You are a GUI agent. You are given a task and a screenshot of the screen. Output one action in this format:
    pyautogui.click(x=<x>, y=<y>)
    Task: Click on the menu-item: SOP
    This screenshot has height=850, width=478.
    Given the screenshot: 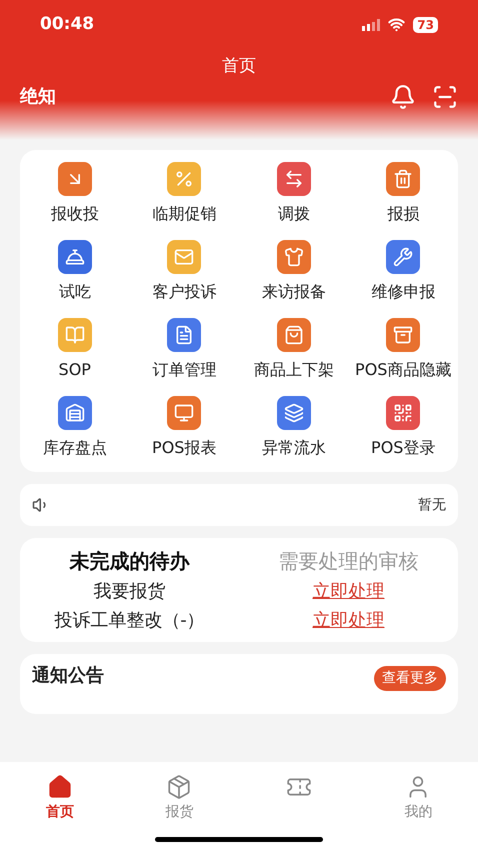 What is the action you would take?
    pyautogui.click(x=75, y=350)
    